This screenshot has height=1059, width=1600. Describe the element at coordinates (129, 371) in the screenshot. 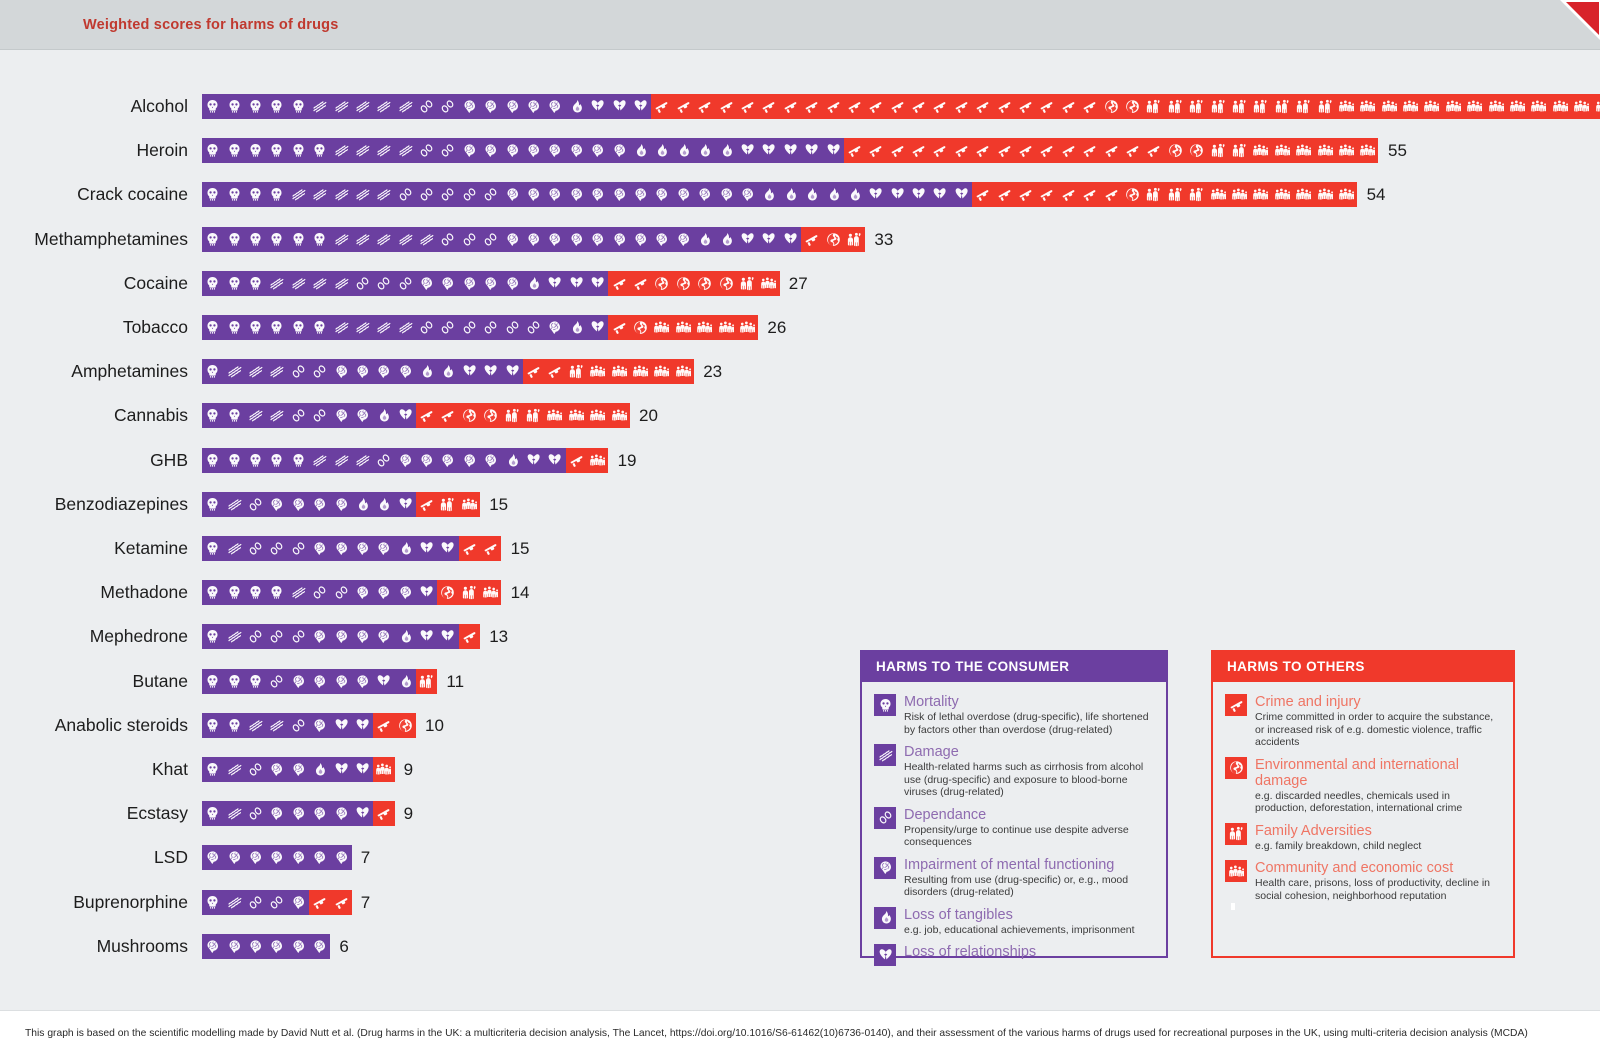

I see `bar-category-label: Amphetamines` at that location.